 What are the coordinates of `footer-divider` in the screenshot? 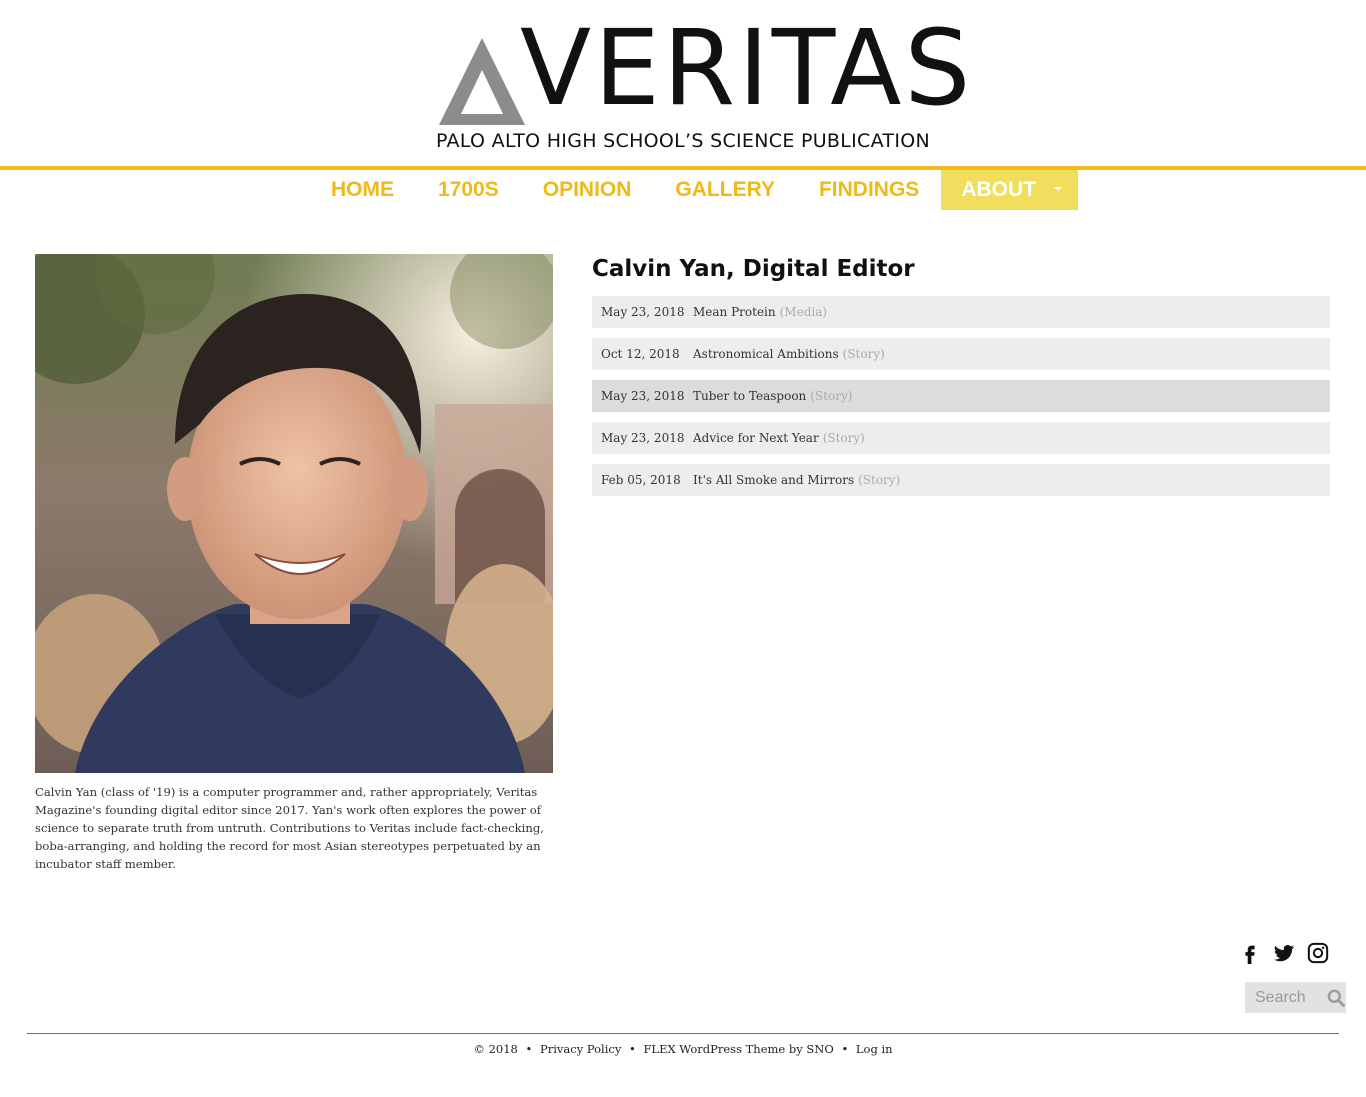 It's located at (683, 1033).